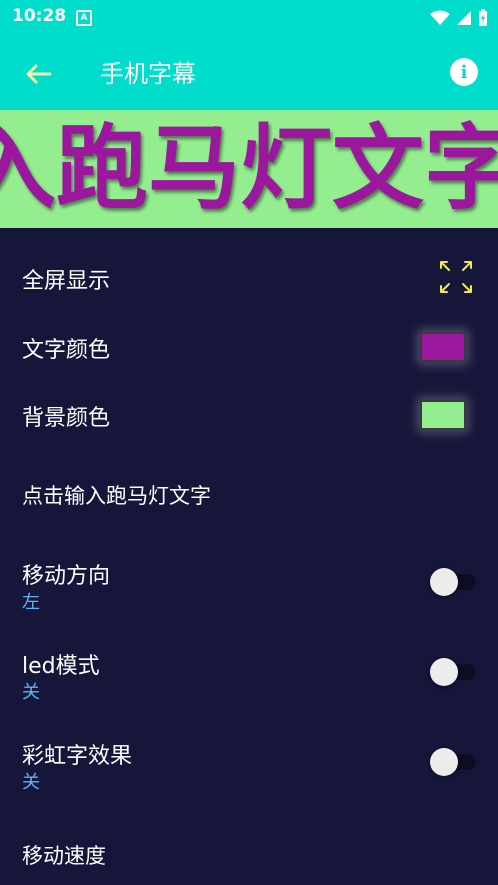 This screenshot has width=498, height=885. What do you see at coordinates (116, 496) in the screenshot?
I see `input-text-label: 点击输入跑马灯文字` at bounding box center [116, 496].